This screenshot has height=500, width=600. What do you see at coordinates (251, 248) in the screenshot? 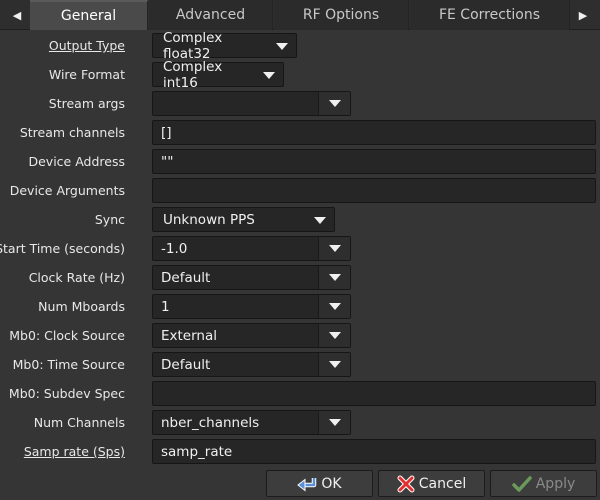
I see `start-time-combo: -1.0` at bounding box center [251, 248].